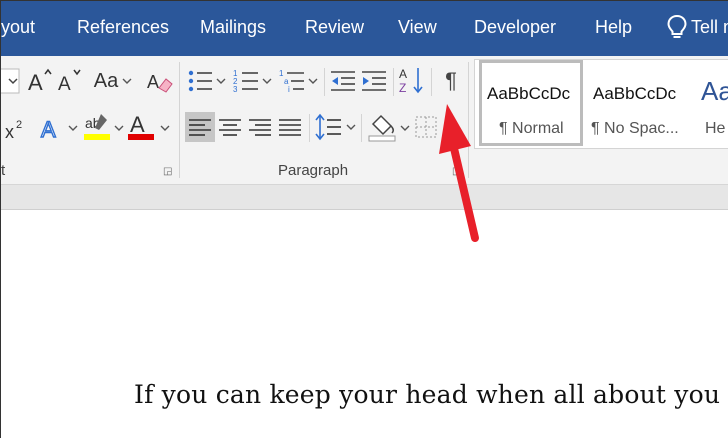  I want to click on align-right-button, so click(260, 127).